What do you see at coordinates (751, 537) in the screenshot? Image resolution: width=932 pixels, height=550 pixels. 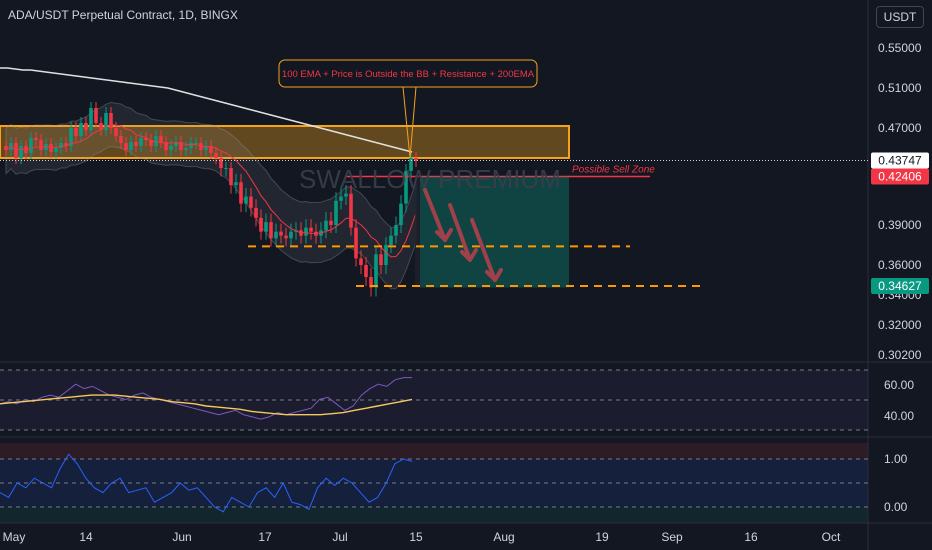 I see `x-tick-label: 16` at bounding box center [751, 537].